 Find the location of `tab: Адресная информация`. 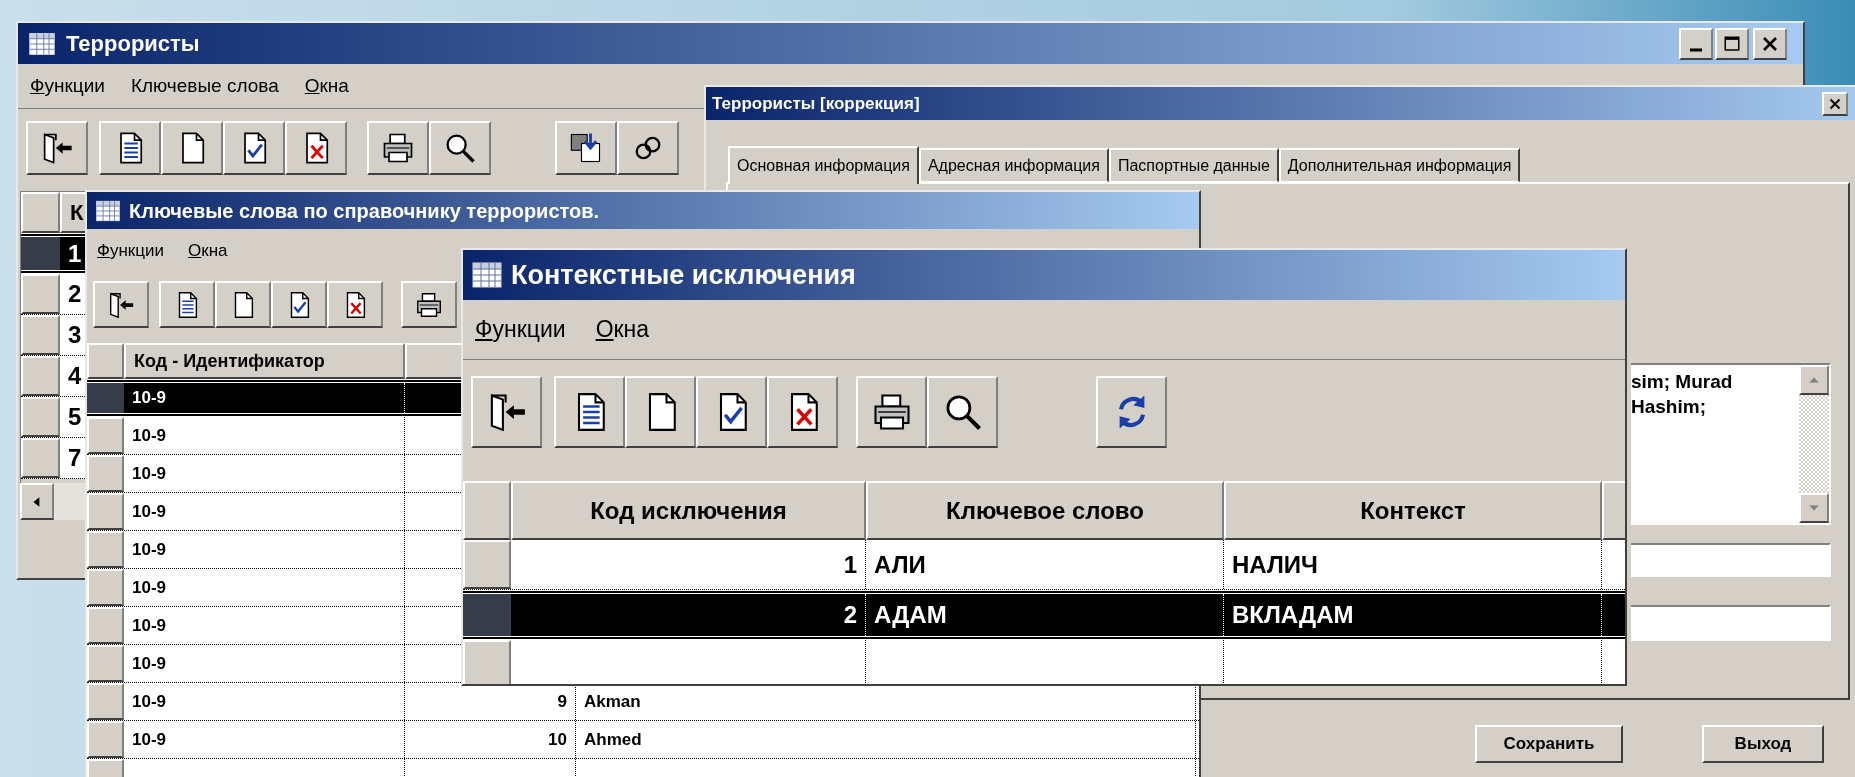

tab: Адресная информация is located at coordinates (1013, 165).